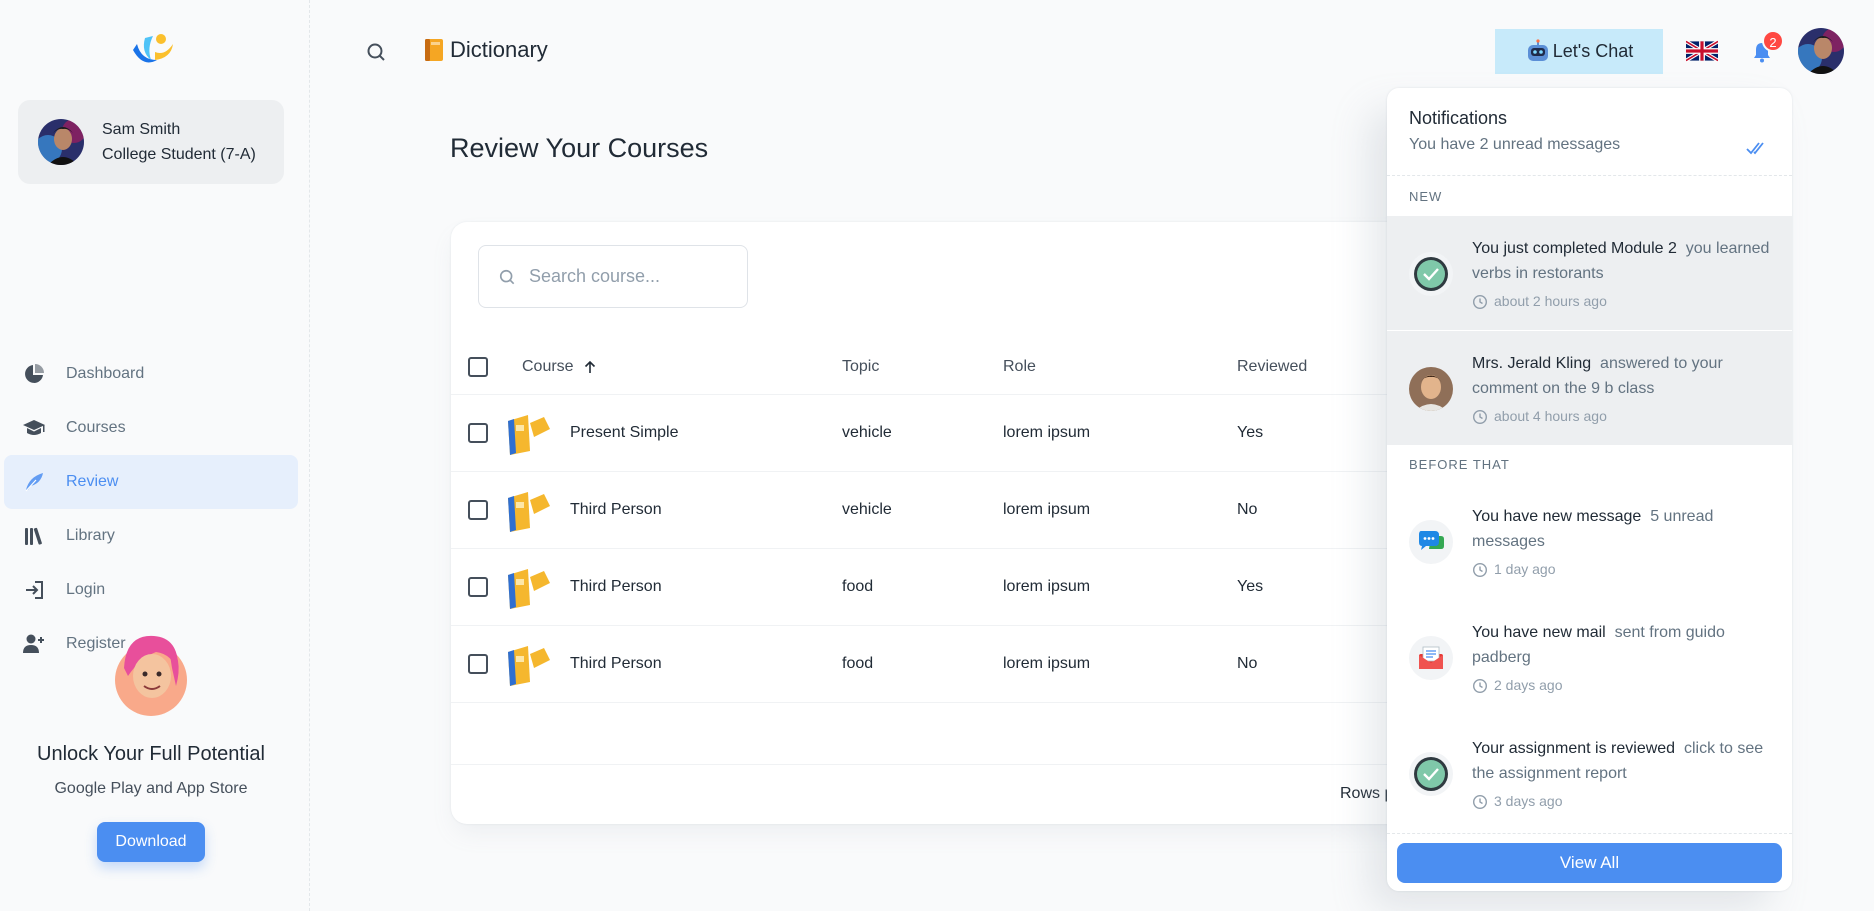 The height and width of the screenshot is (911, 1874). I want to click on page-header-title: Dictionary, so click(485, 50).